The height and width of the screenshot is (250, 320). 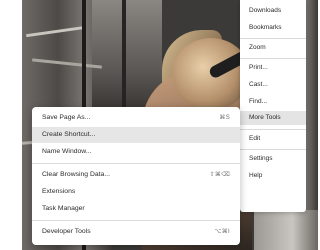 I want to click on menu-item-clear-browsing-data: Clear Browsing Data... ⇧⌘⌫, so click(x=136, y=175).